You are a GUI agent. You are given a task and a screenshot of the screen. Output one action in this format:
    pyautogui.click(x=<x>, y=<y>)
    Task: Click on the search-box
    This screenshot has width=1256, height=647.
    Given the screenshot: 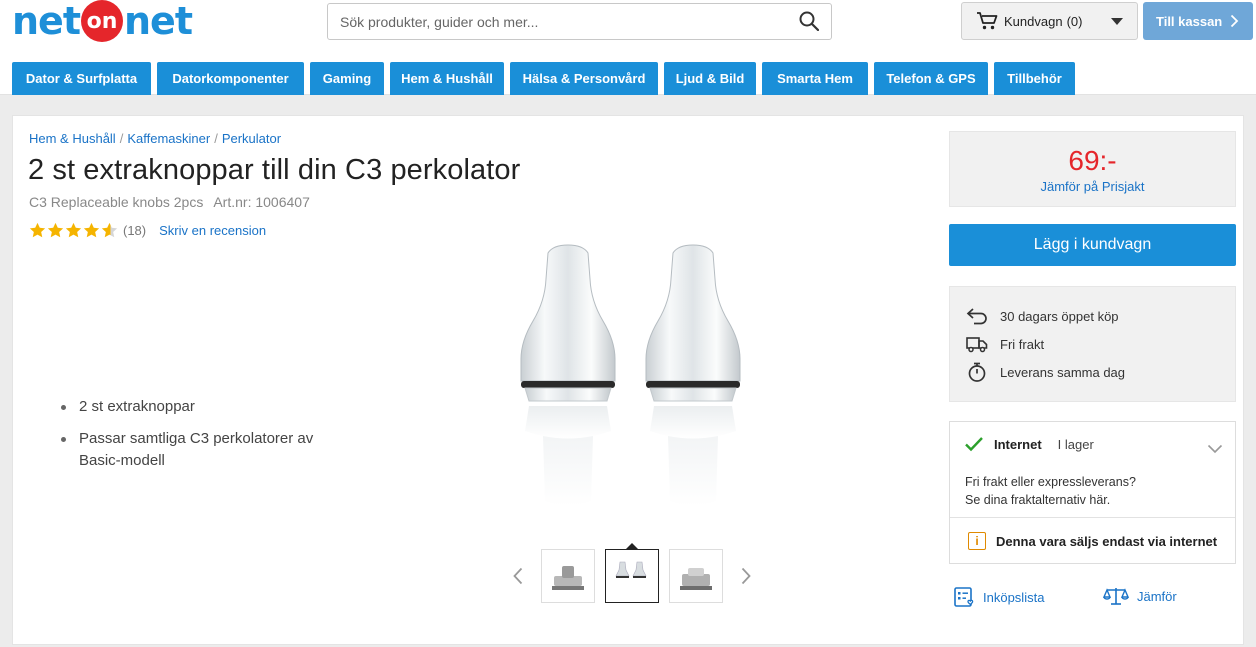 What is the action you would take?
    pyautogui.click(x=579, y=21)
    